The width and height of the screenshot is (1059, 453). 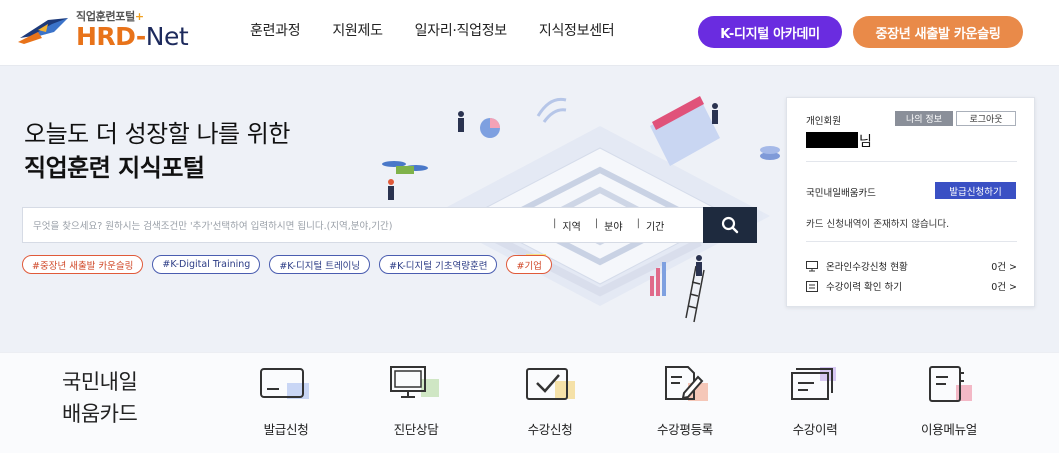 What do you see at coordinates (320, 264) in the screenshot?
I see `tag-k-digital-training: #K-디지털 트레이닝` at bounding box center [320, 264].